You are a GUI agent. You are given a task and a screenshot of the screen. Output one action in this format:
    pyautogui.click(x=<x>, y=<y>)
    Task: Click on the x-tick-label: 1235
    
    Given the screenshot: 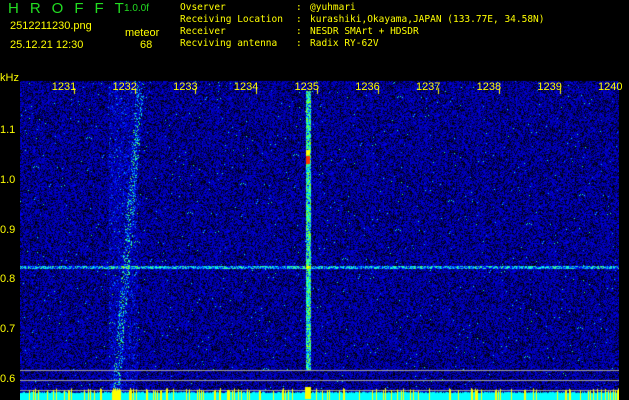 What is the action you would take?
    pyautogui.click(x=307, y=87)
    